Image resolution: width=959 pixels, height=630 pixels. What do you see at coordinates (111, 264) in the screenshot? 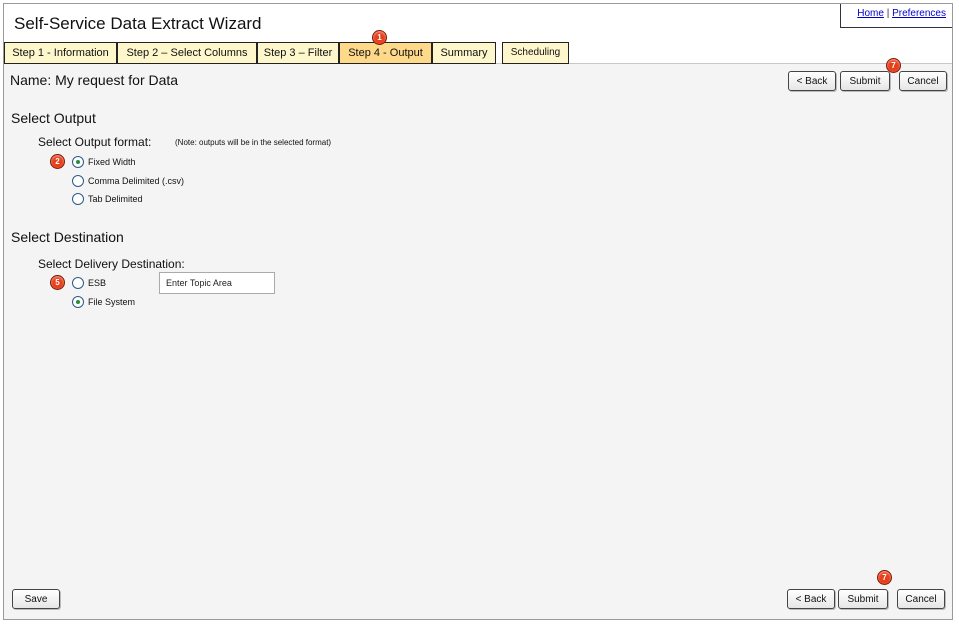
I see `delivery-destination-label: Select Delivery Destination:` at bounding box center [111, 264].